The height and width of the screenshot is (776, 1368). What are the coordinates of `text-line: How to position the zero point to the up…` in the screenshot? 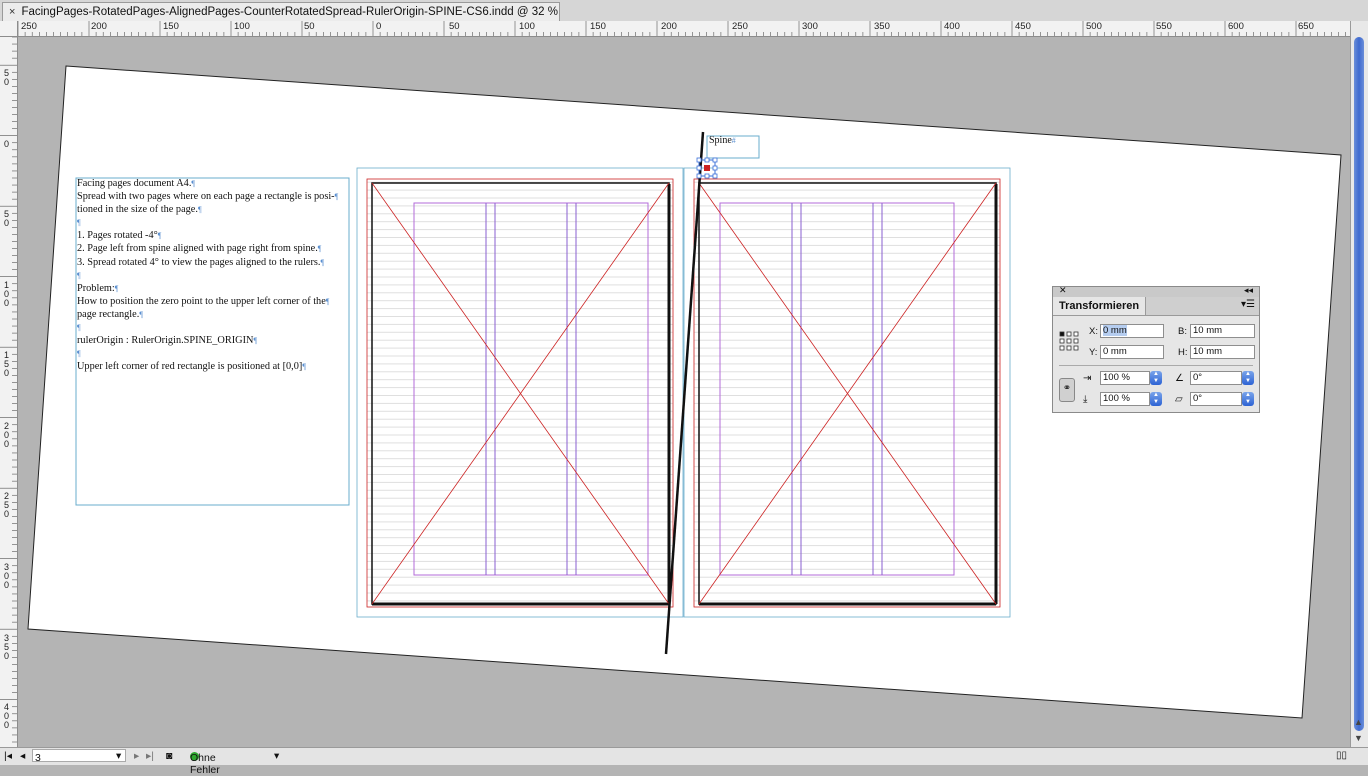 It's located at (213, 301).